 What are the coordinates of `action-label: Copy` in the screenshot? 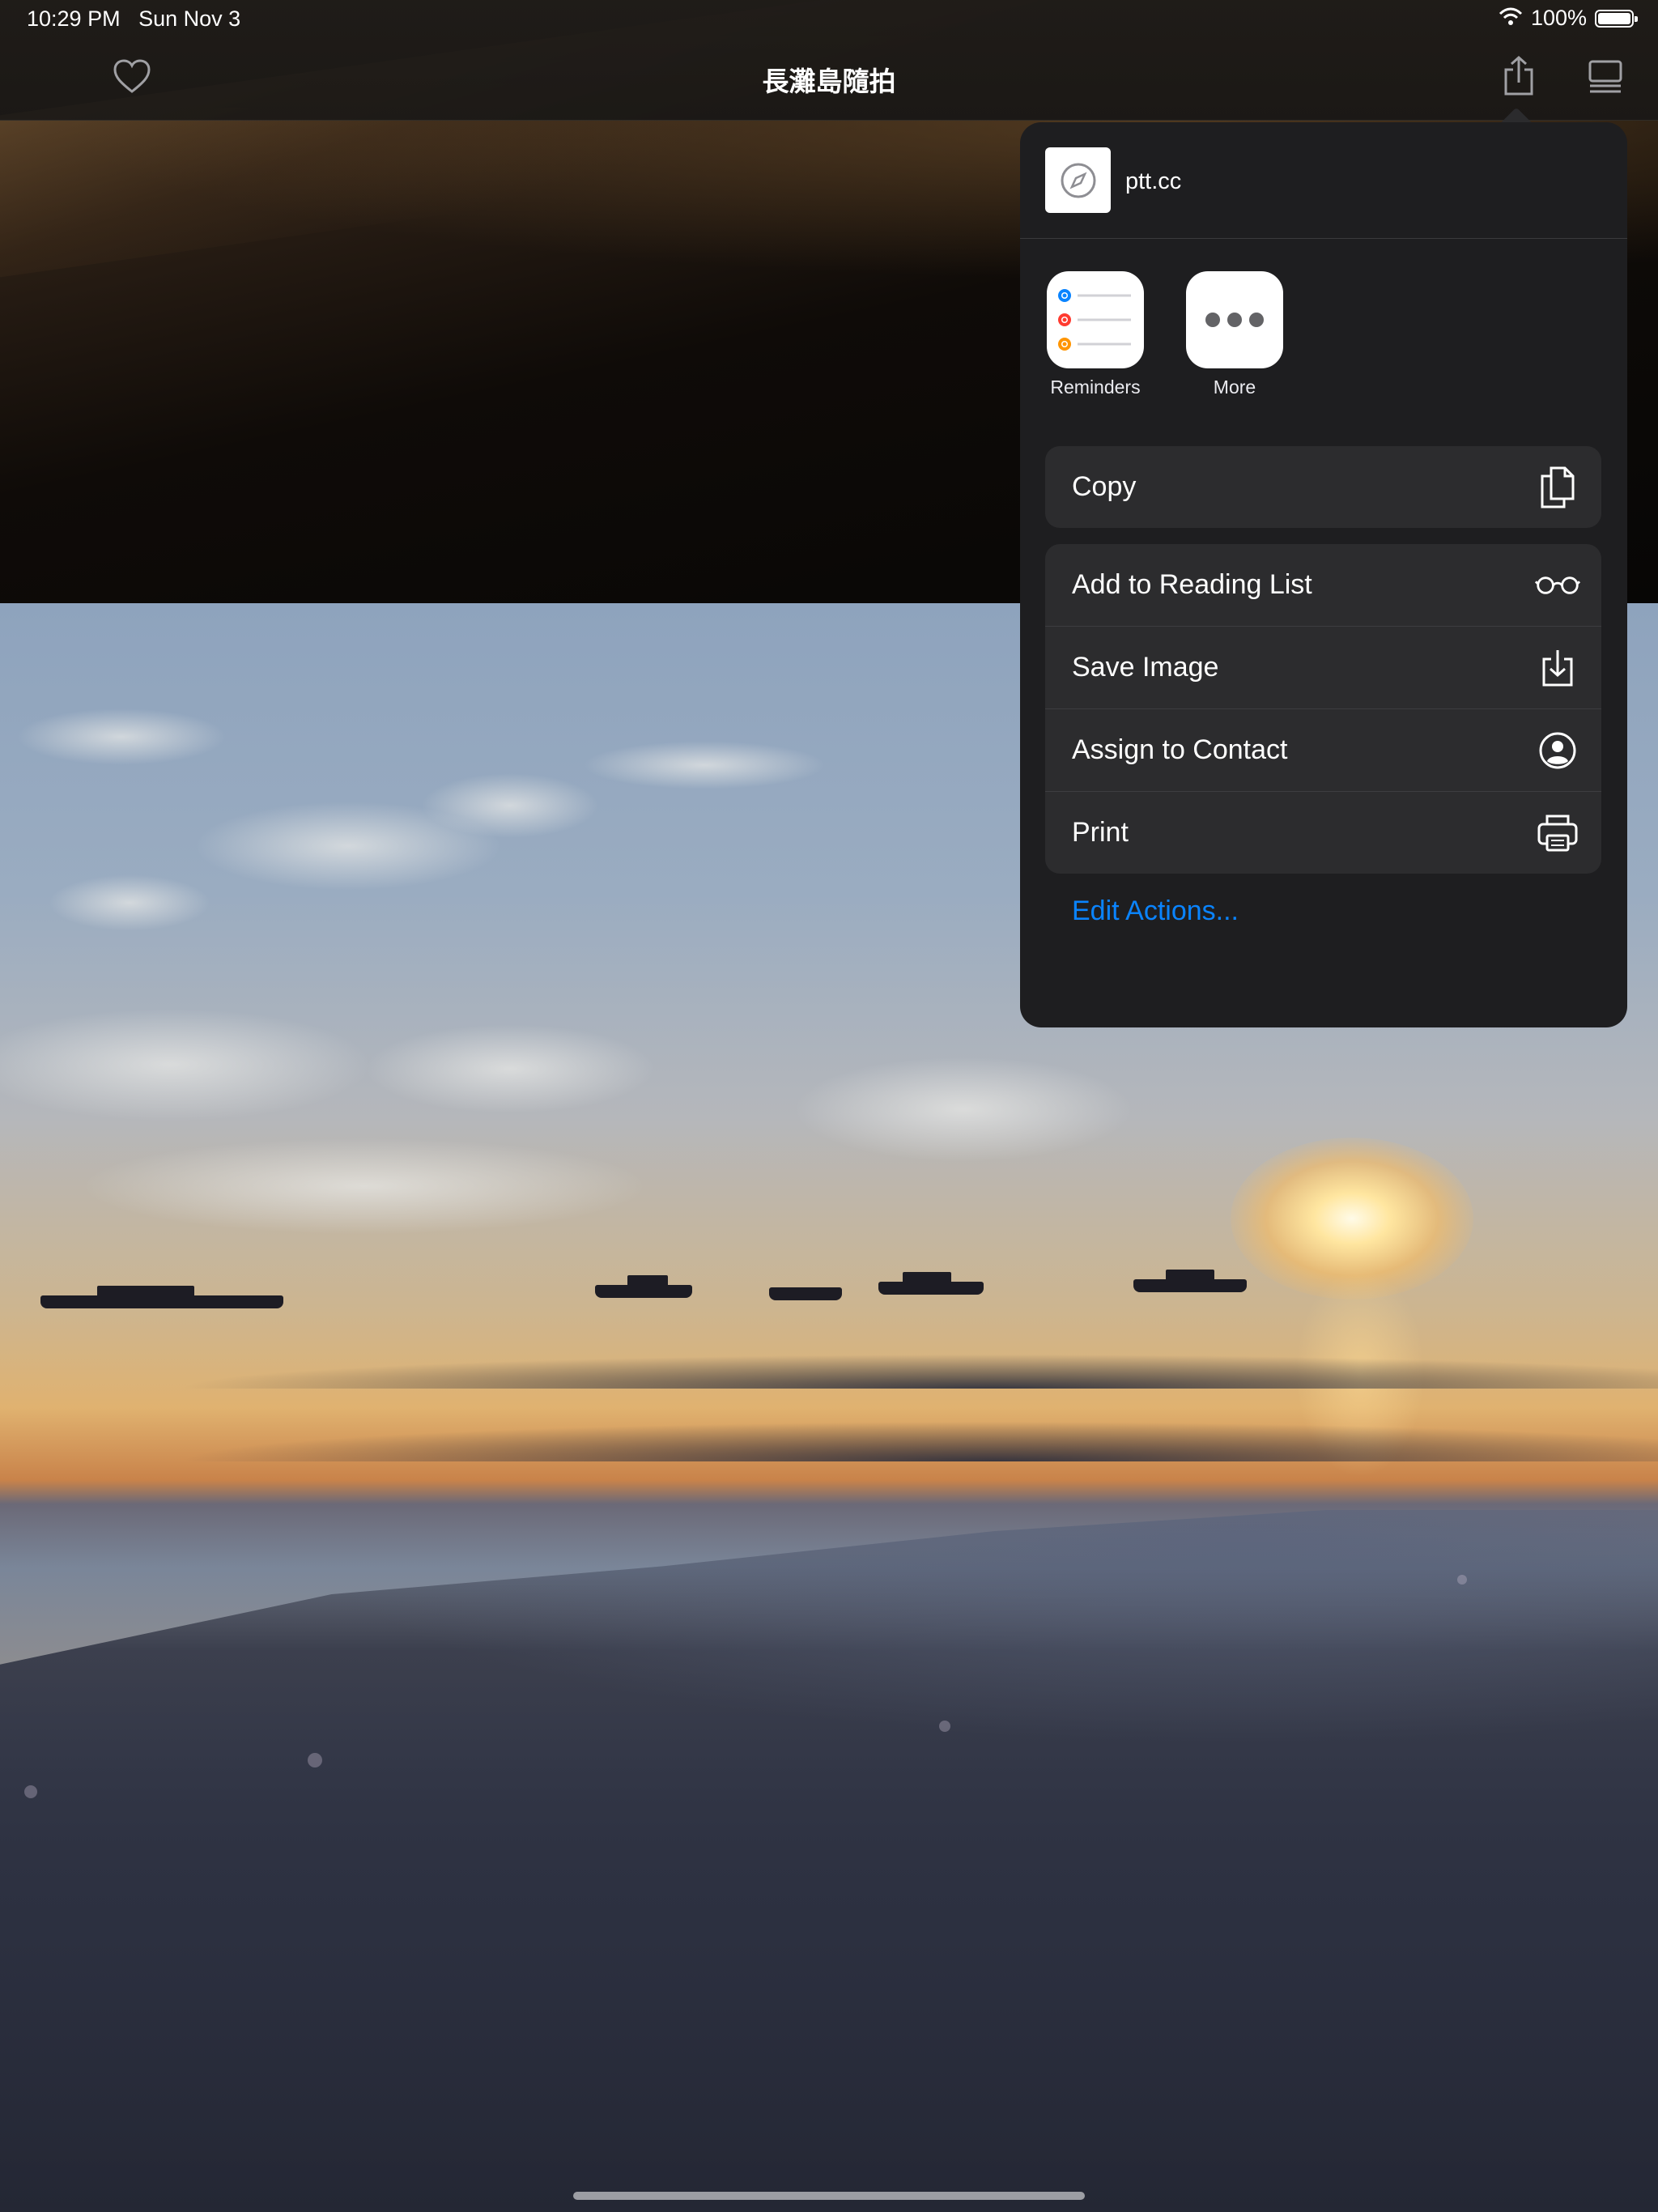 It's located at (1104, 487).